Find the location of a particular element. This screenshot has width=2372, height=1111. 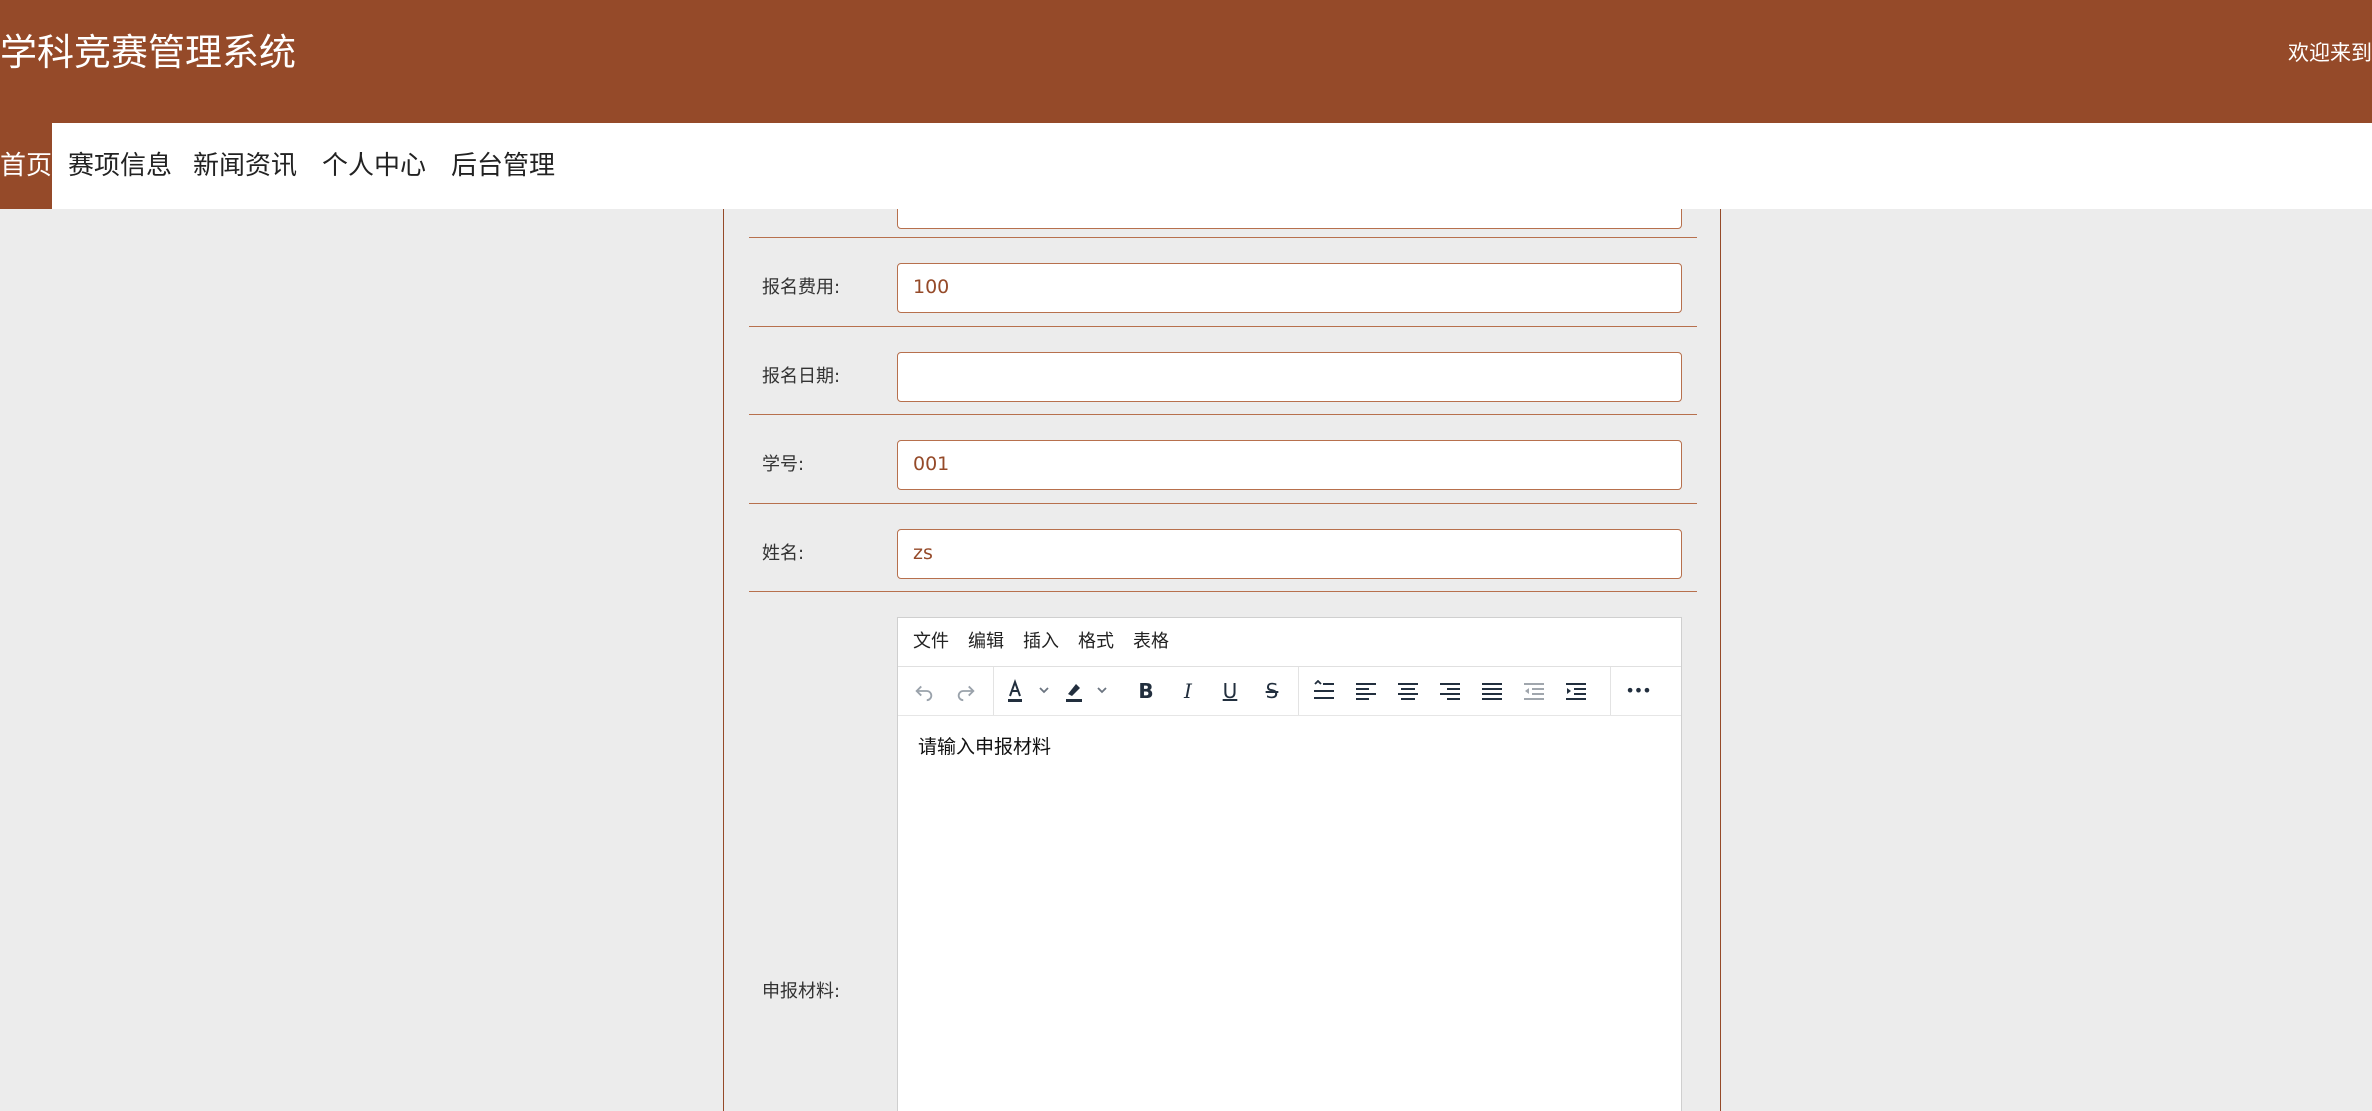

nav-item-profile: 个人中心 is located at coordinates (374, 166).